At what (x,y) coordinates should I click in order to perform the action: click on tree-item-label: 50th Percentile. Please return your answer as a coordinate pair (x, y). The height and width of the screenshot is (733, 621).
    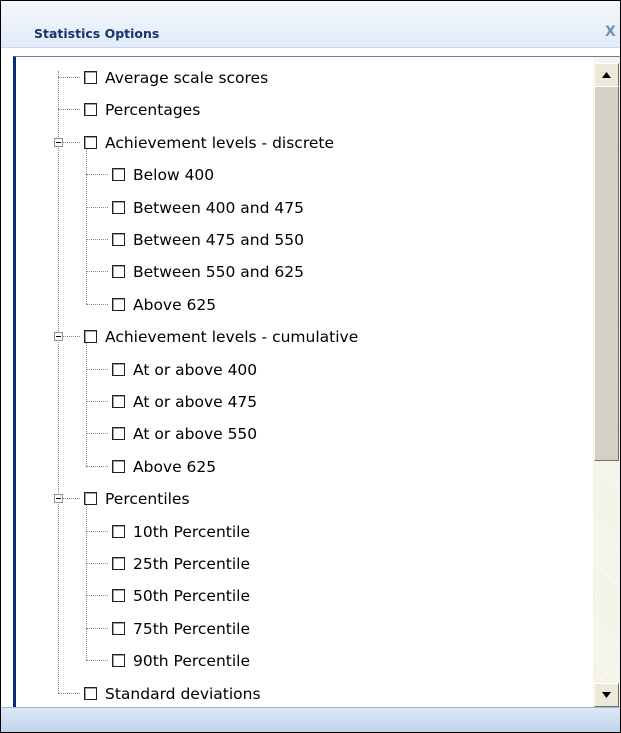
    Looking at the image, I should click on (192, 596).